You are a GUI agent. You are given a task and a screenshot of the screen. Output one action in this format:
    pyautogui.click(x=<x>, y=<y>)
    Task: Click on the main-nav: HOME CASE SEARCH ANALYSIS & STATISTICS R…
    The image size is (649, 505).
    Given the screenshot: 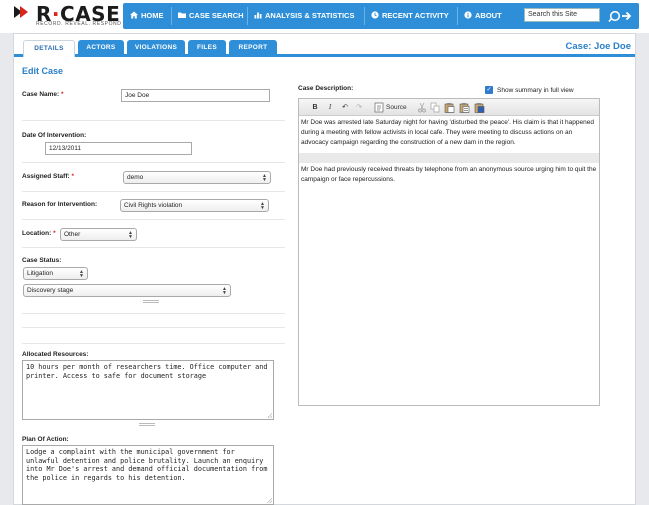 What is the action you would take?
    pyautogui.click(x=381, y=16)
    